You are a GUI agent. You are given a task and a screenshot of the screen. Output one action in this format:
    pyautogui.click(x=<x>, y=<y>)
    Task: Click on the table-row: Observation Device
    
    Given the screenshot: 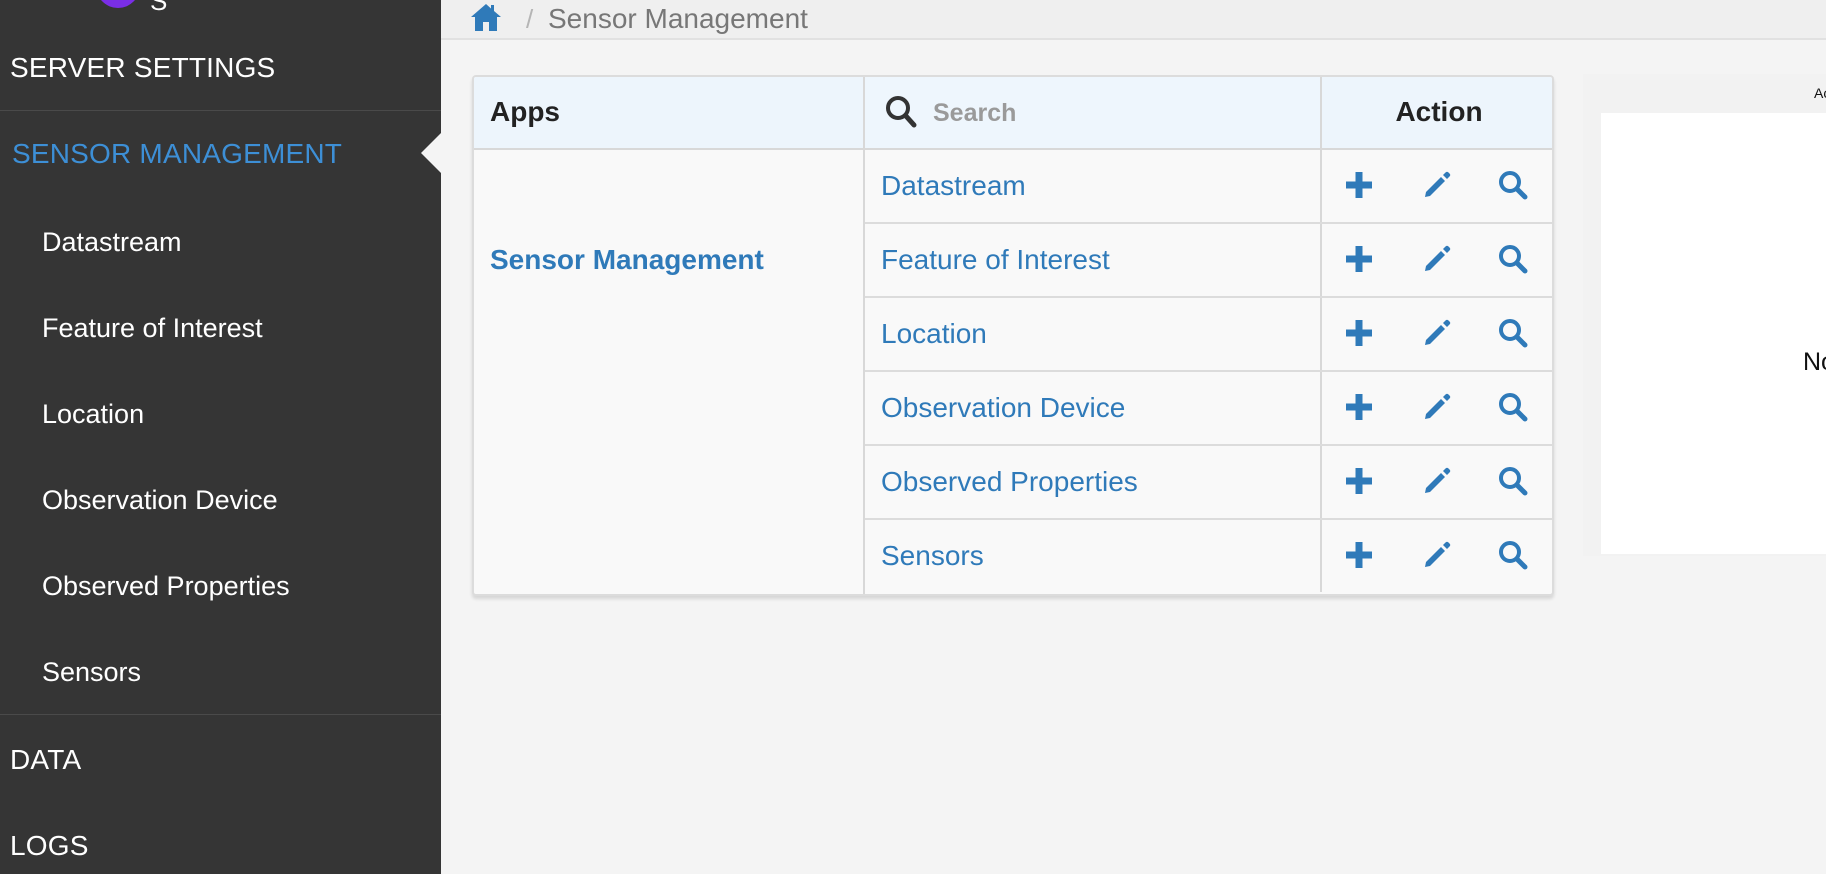 What is the action you would take?
    pyautogui.click(x=1208, y=409)
    